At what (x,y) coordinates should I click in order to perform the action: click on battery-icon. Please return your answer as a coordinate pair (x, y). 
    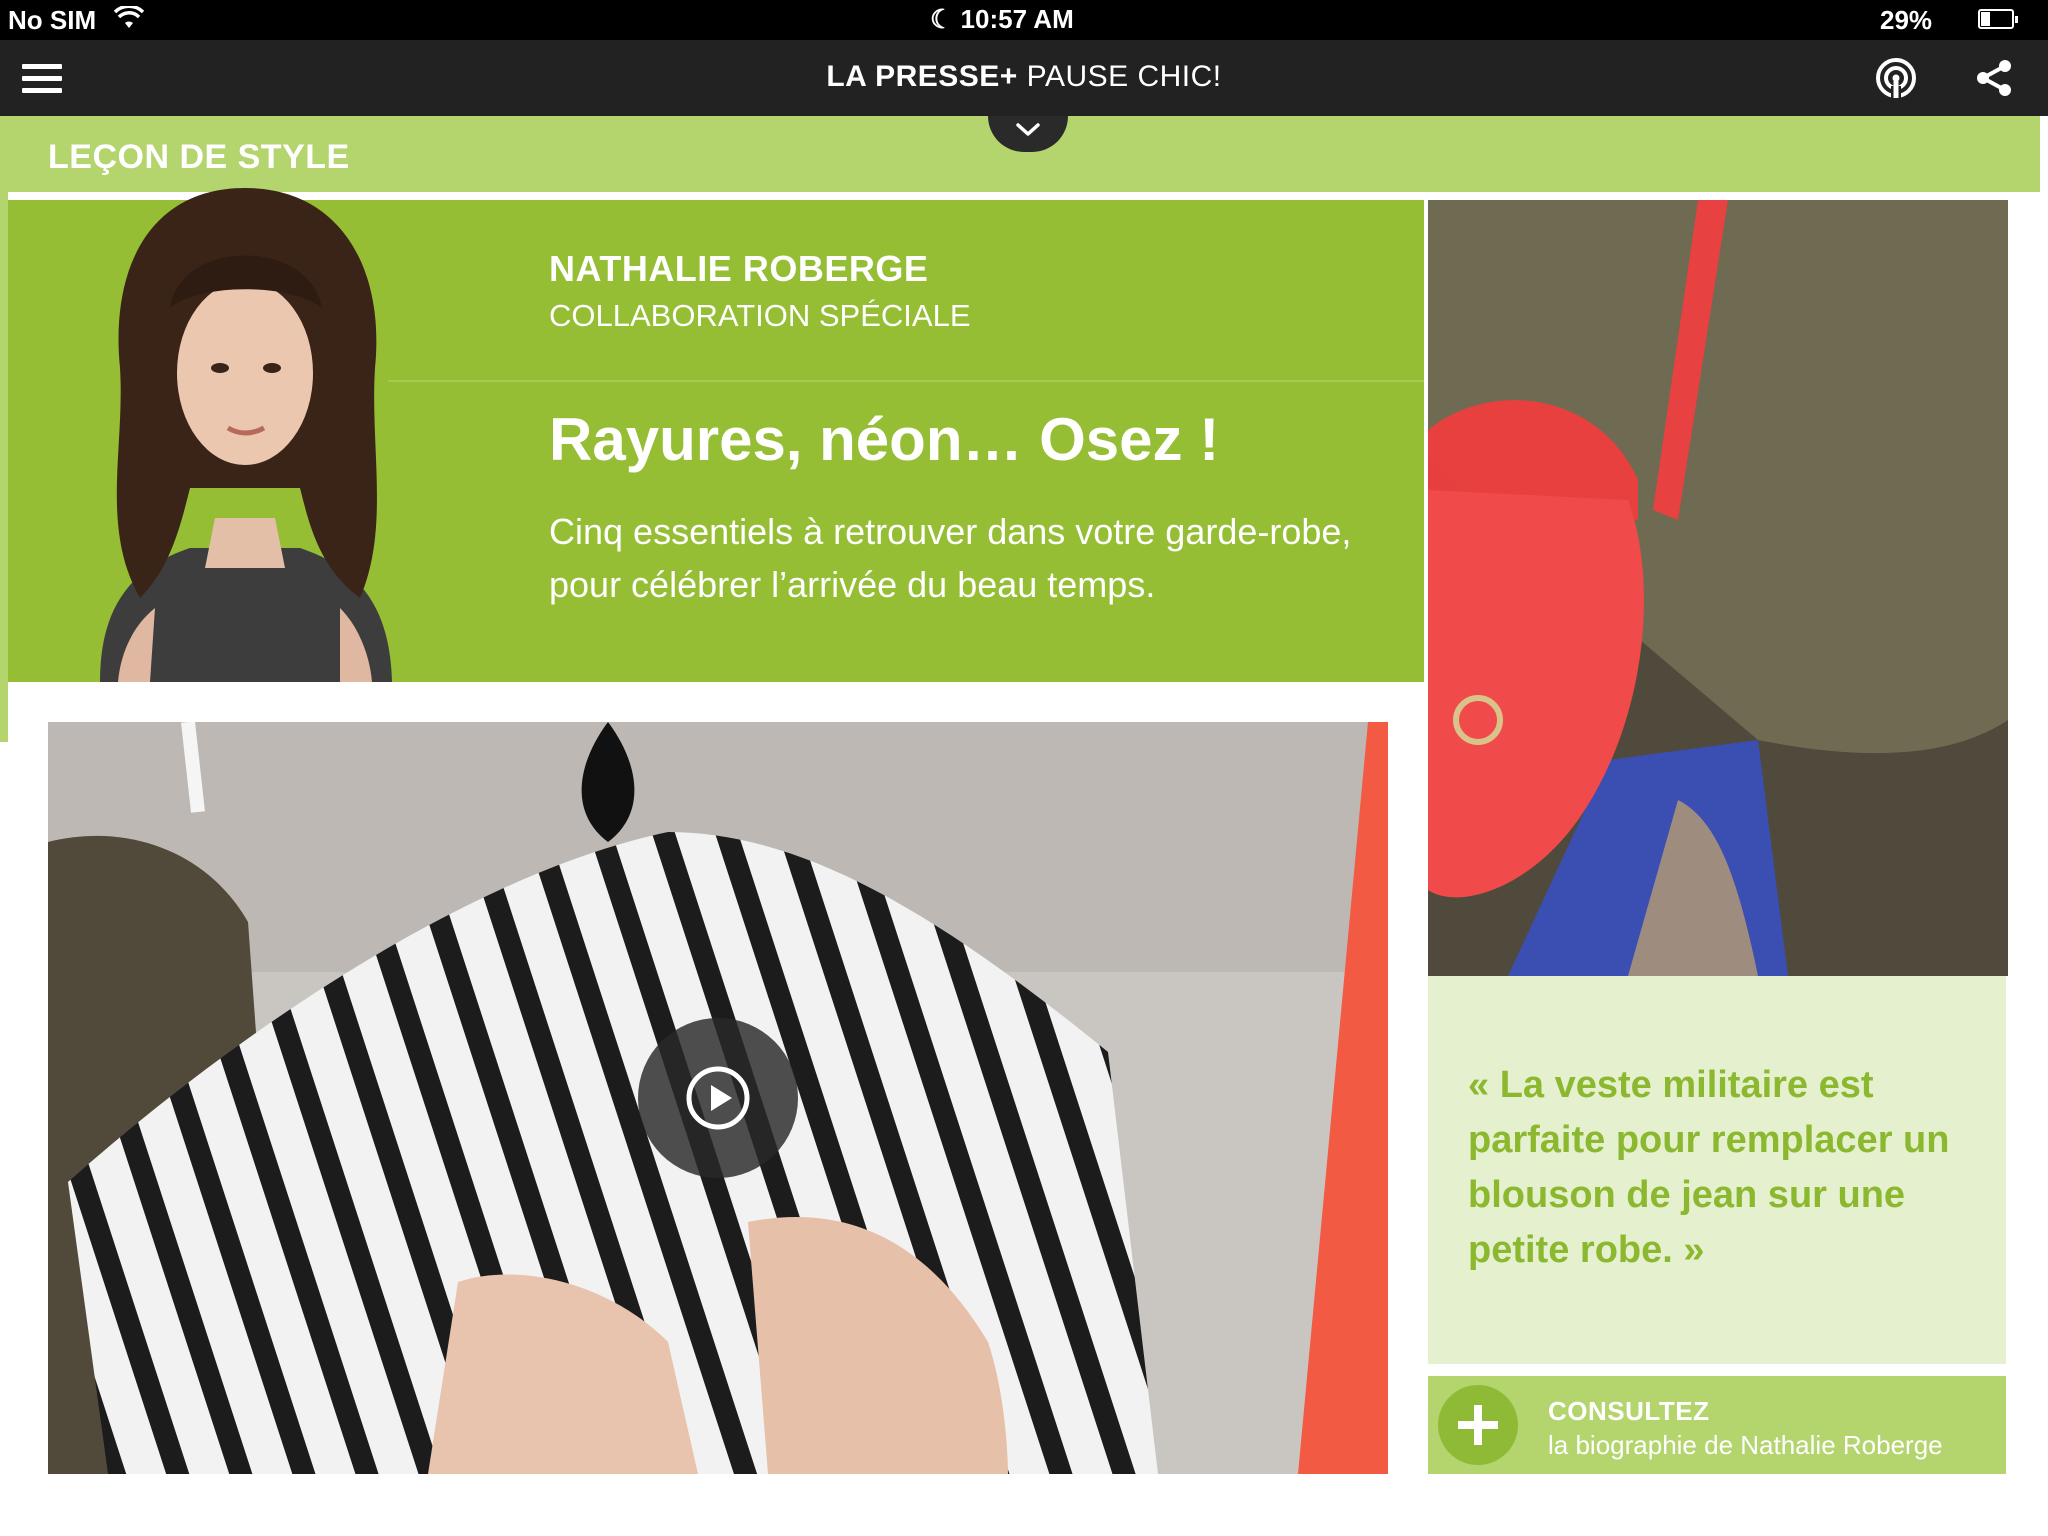
    Looking at the image, I should click on (1998, 19).